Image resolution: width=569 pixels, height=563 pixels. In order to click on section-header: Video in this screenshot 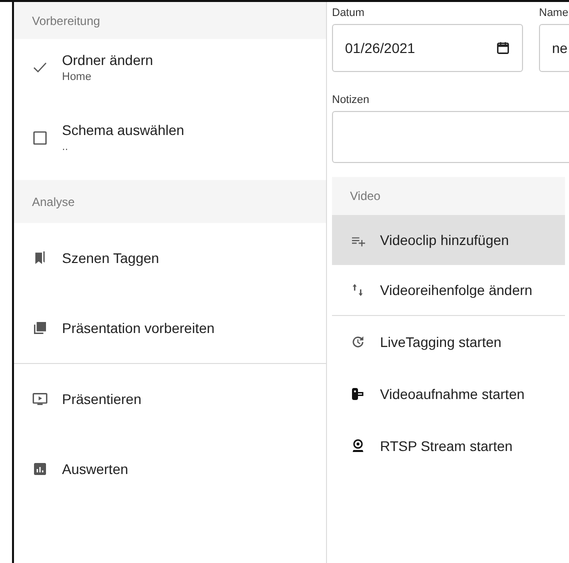, I will do `click(448, 196)`.